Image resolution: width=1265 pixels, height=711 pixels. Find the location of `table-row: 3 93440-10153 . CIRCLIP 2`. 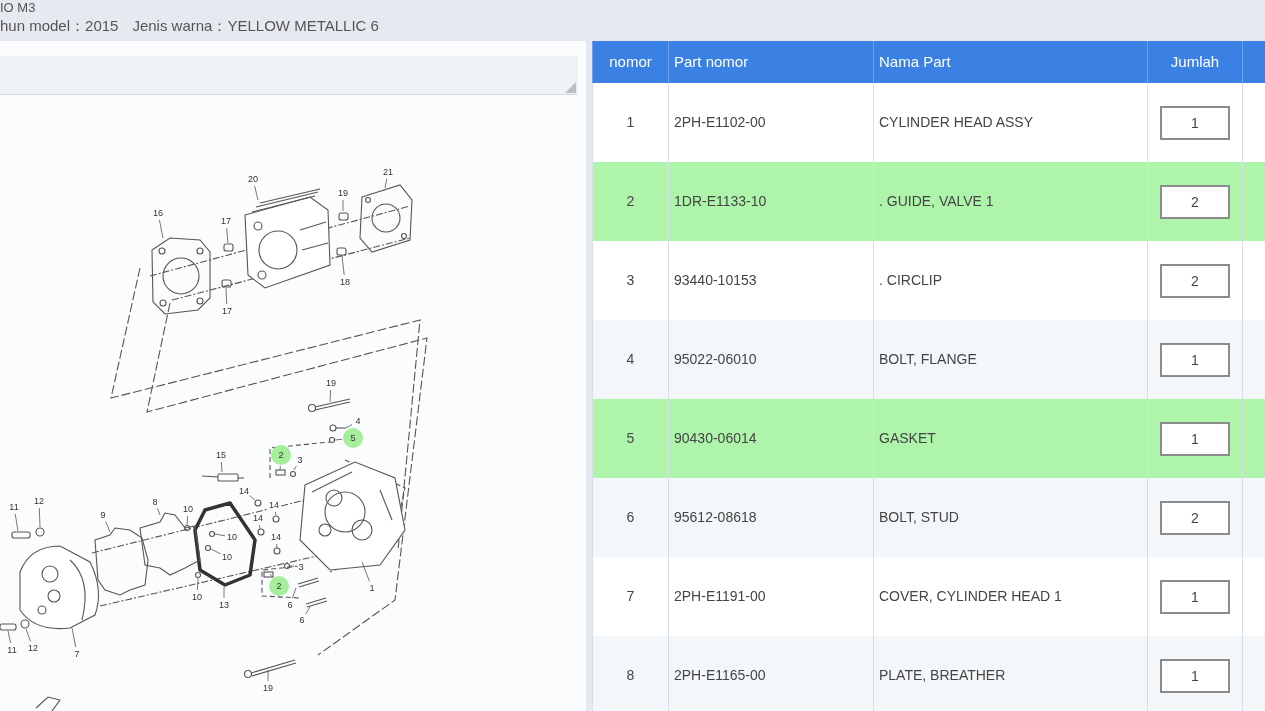

table-row: 3 93440-10153 . CIRCLIP 2 is located at coordinates (928, 280).